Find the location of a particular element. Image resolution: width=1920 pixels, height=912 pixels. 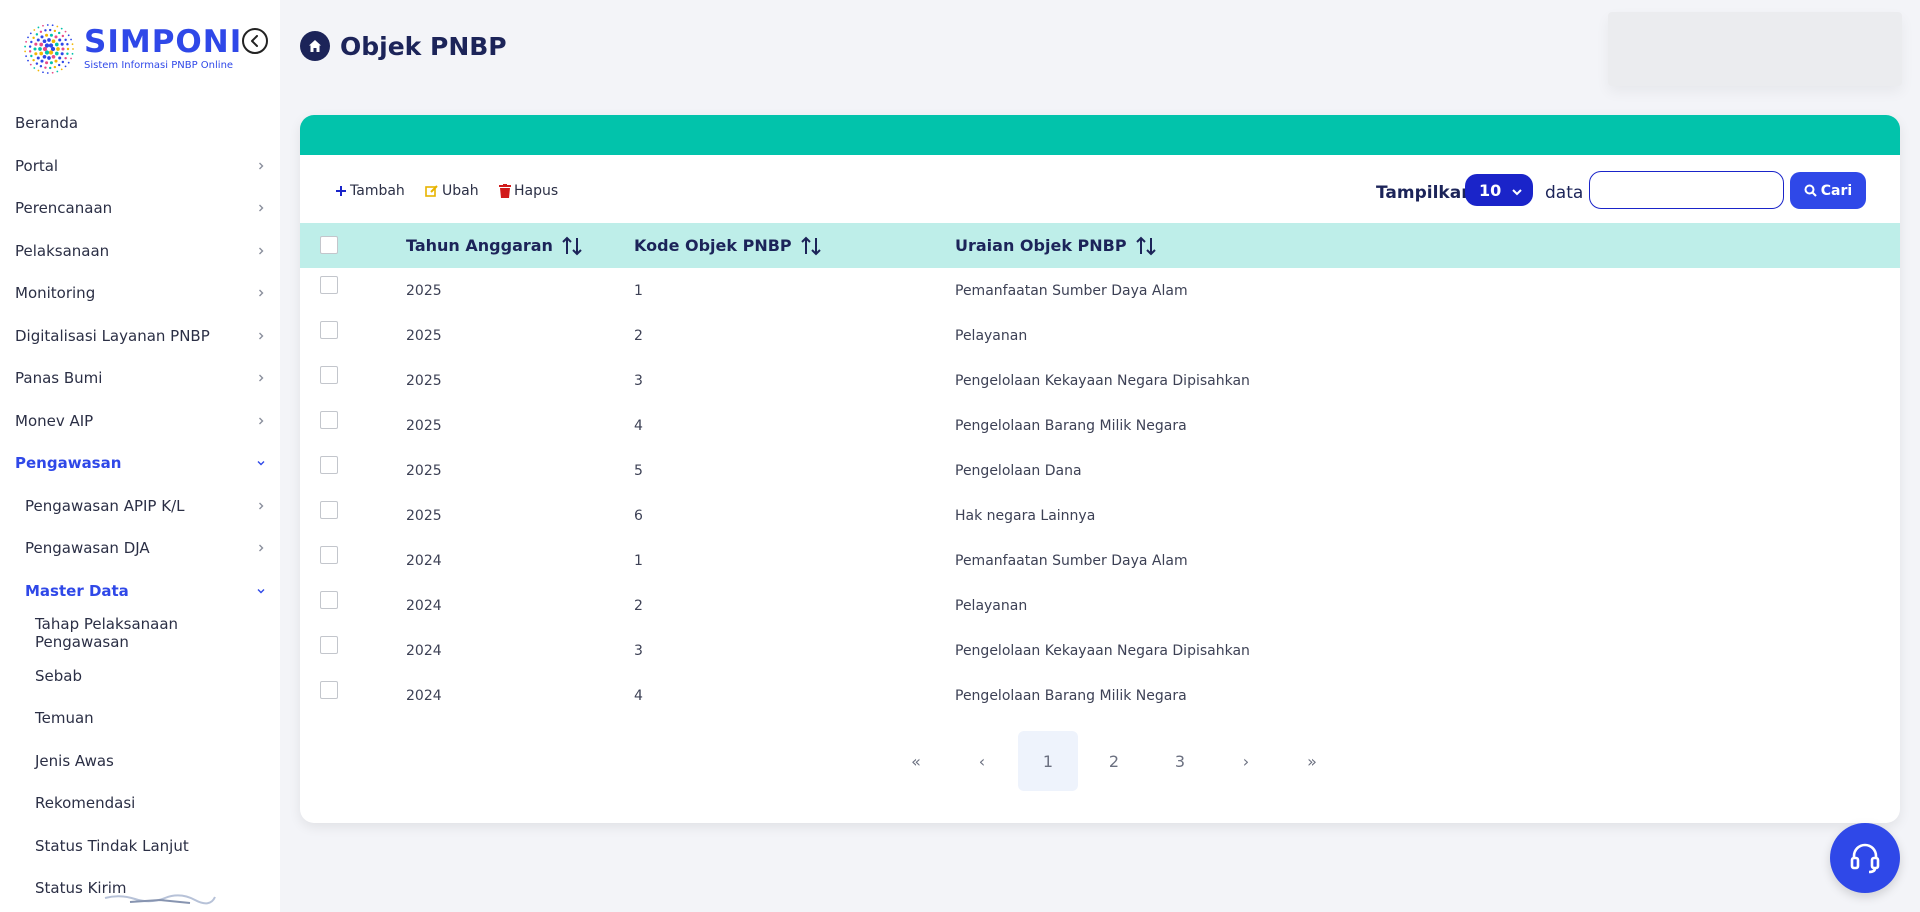

sidebar-item-7: Monev AIP is located at coordinates (140, 421).